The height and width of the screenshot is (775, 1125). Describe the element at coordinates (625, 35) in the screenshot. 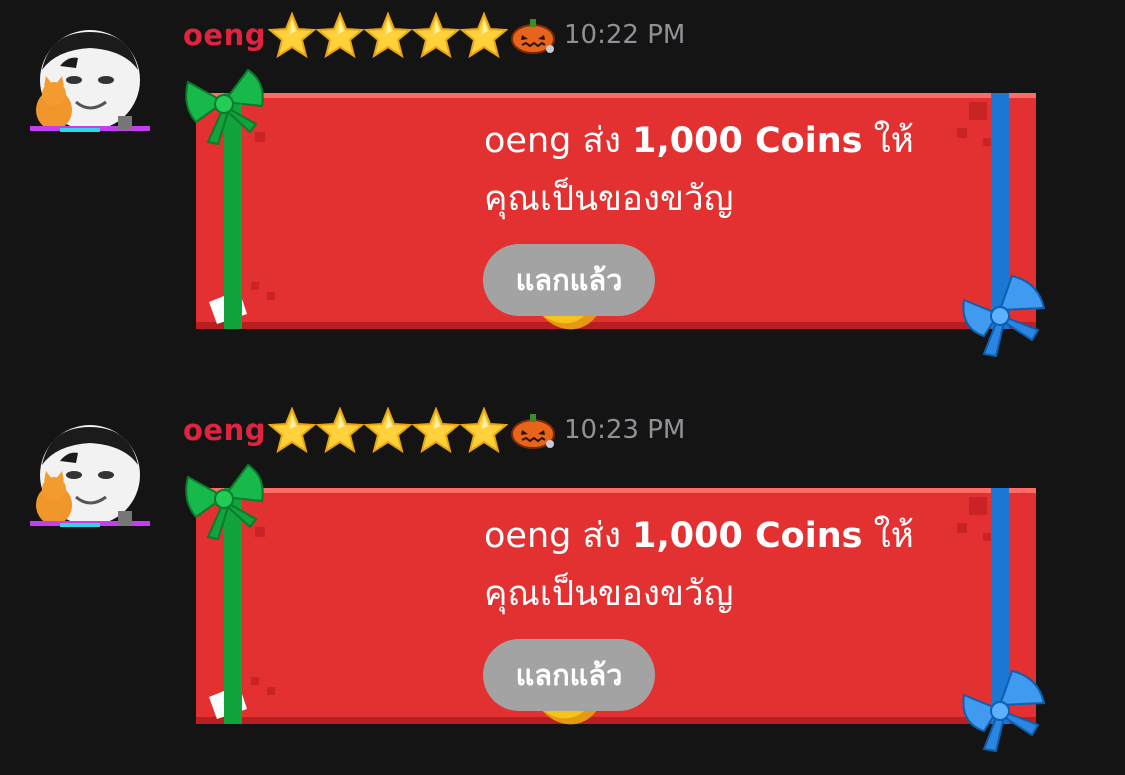

I see `timestamp: 10:22 PM` at that location.